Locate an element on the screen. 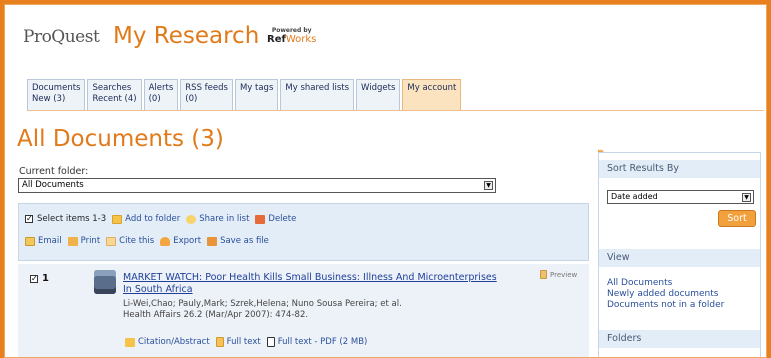 The image size is (771, 358). view-heading: View is located at coordinates (679, 258).